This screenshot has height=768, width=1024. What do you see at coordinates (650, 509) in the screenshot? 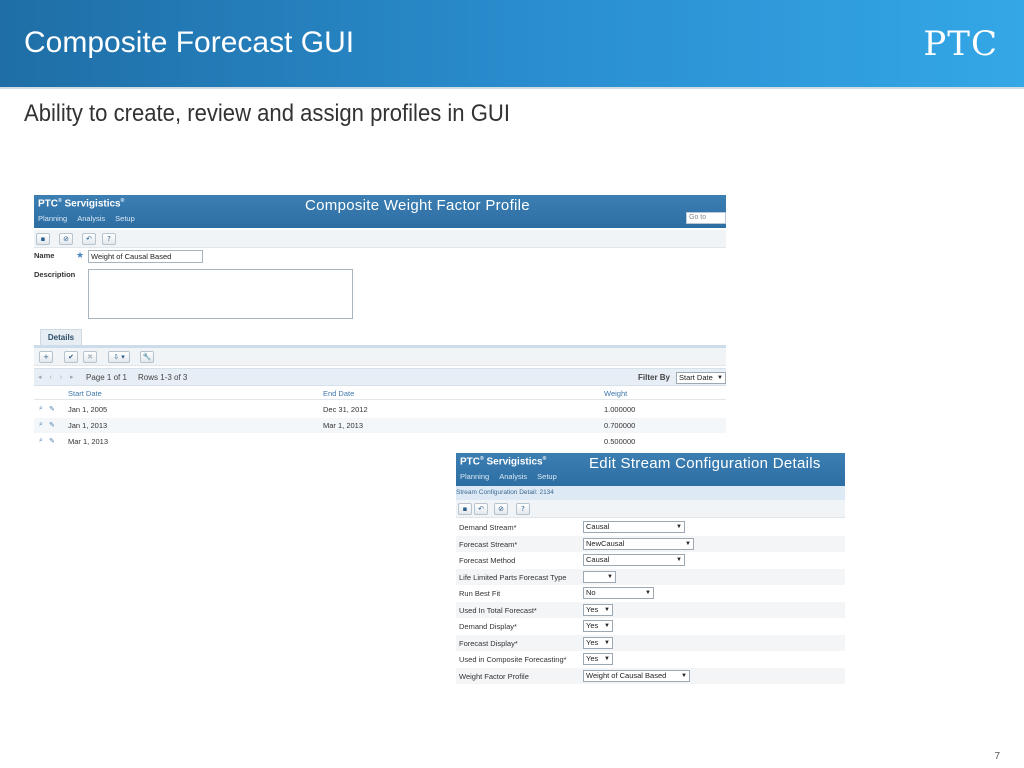
I see `main-toolbar: ▪ ↶ ⊘ ?` at bounding box center [650, 509].